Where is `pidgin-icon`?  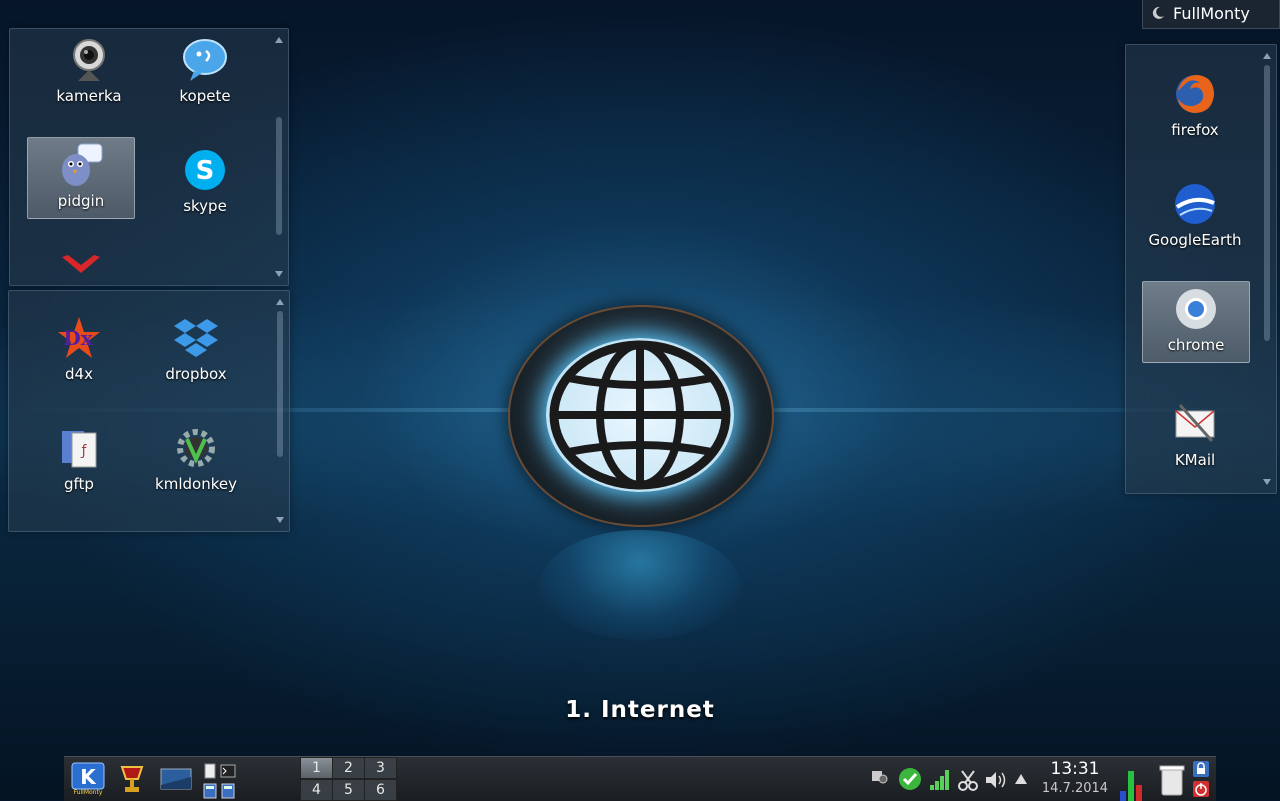 pidgin-icon is located at coordinates (82, 164).